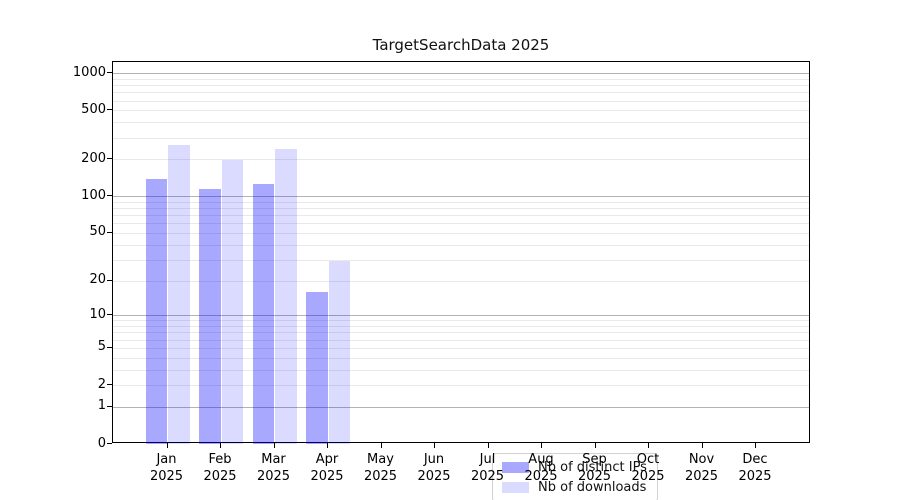 Image resolution: width=900 pixels, height=500 pixels. What do you see at coordinates (101, 443) in the screenshot?
I see `y-tick-label-0: 0` at bounding box center [101, 443].